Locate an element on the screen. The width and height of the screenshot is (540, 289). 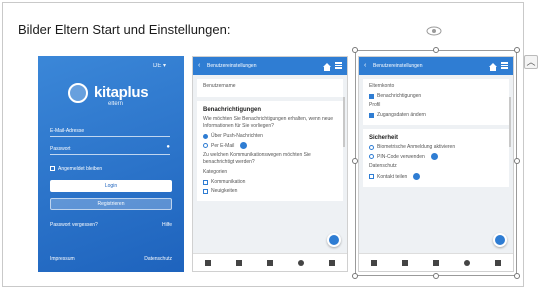
scroll-up-button: ︿ is located at coordinates (531, 62).